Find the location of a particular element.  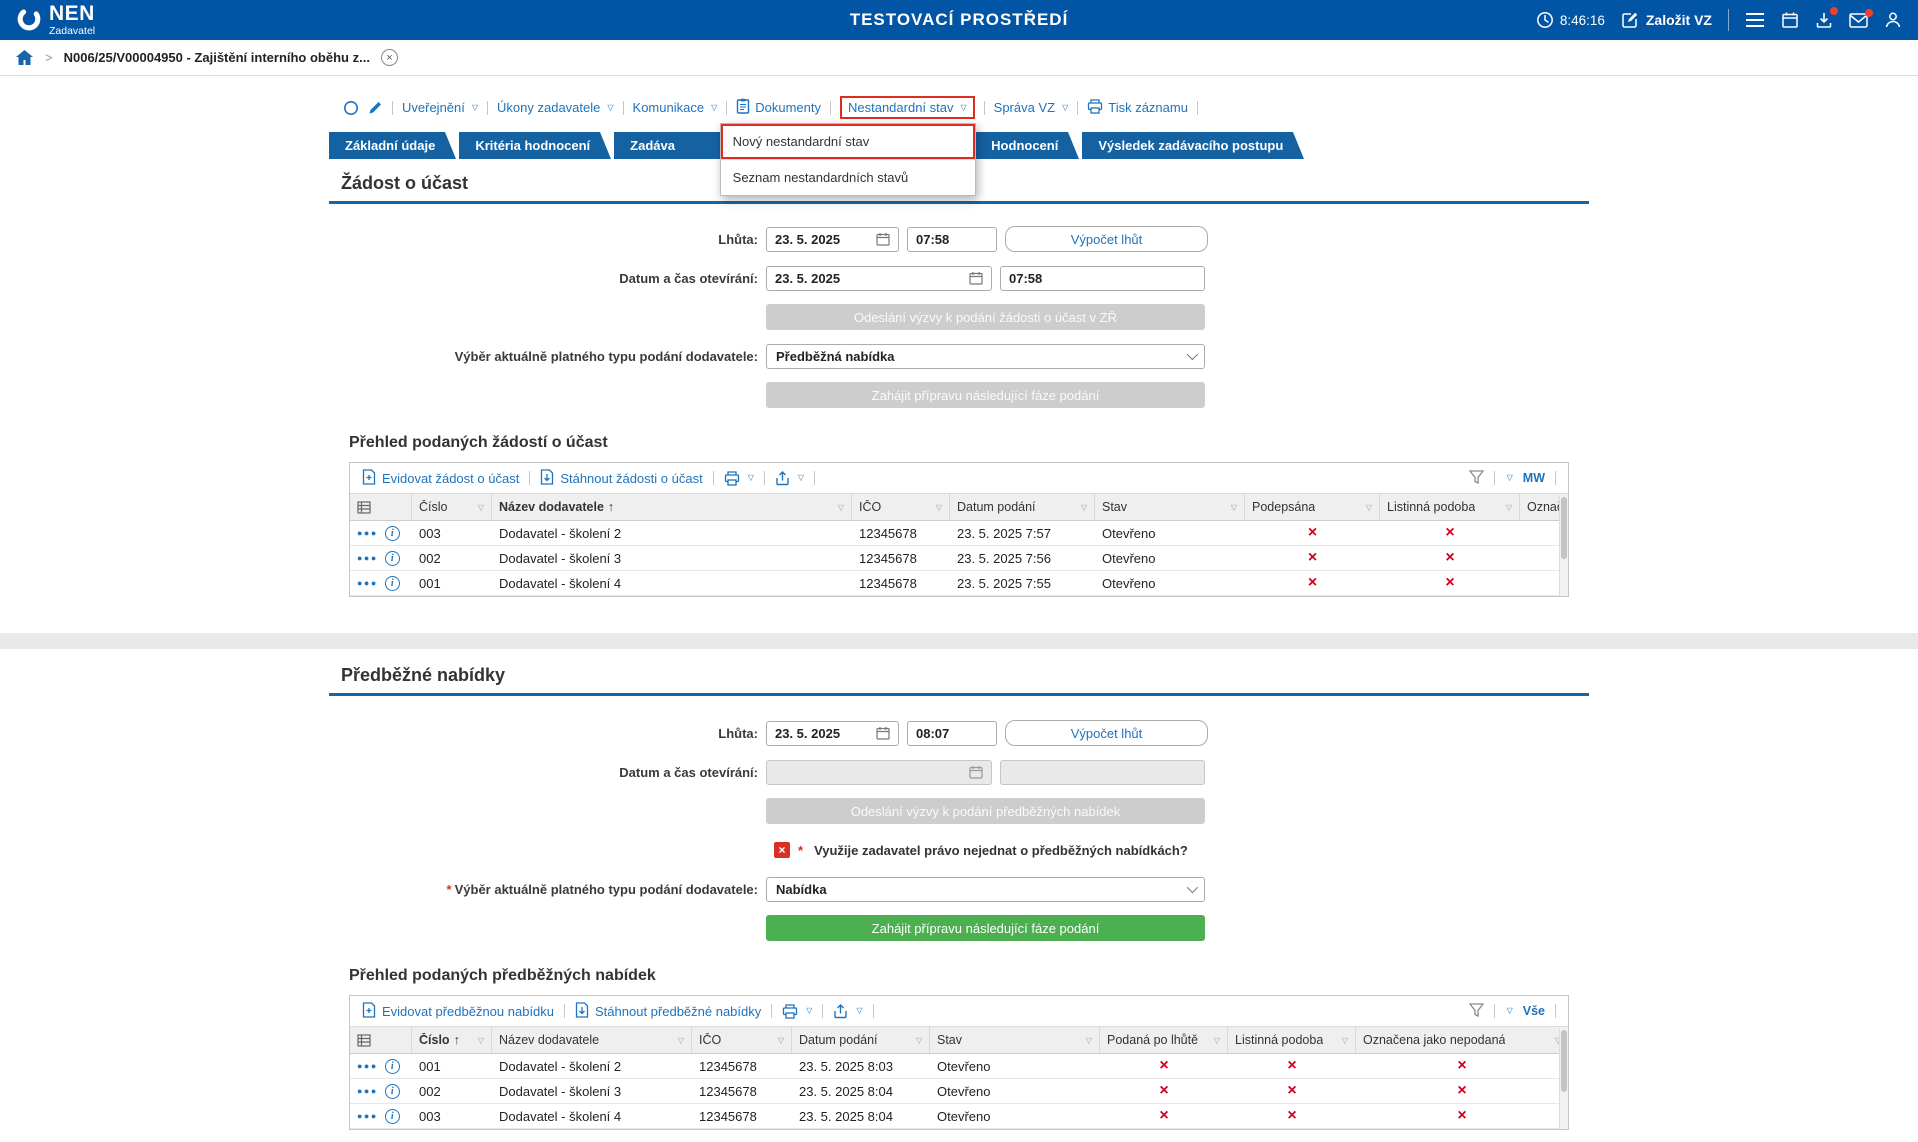

vyber-typu-select: Předběžná nabídka is located at coordinates (985, 356).